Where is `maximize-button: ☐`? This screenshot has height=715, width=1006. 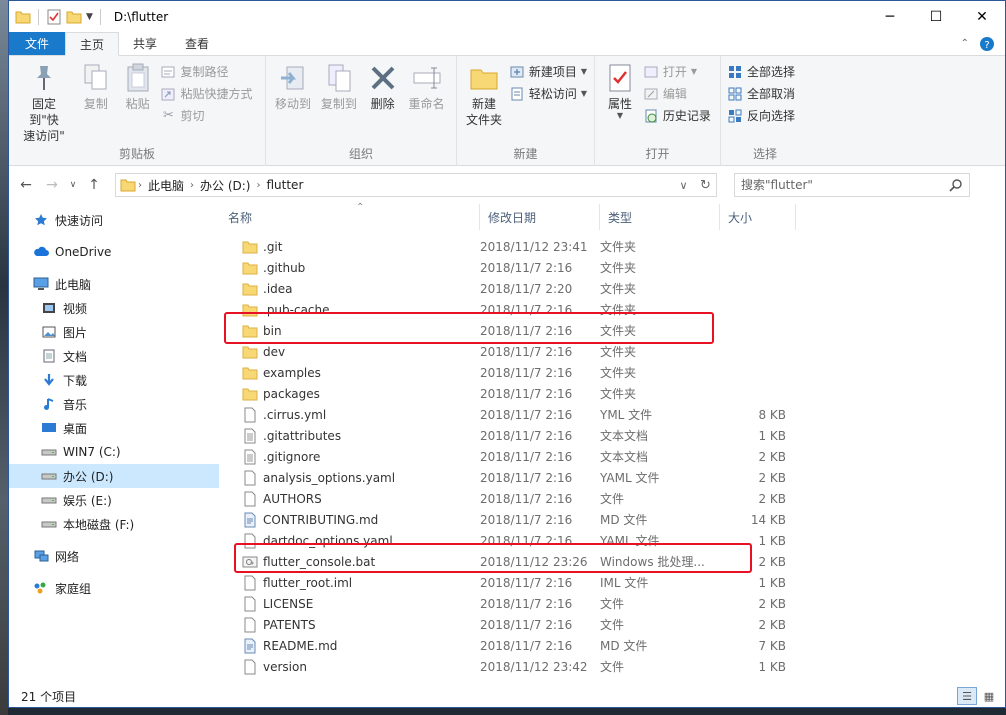
maximize-button: ☐ is located at coordinates (936, 16).